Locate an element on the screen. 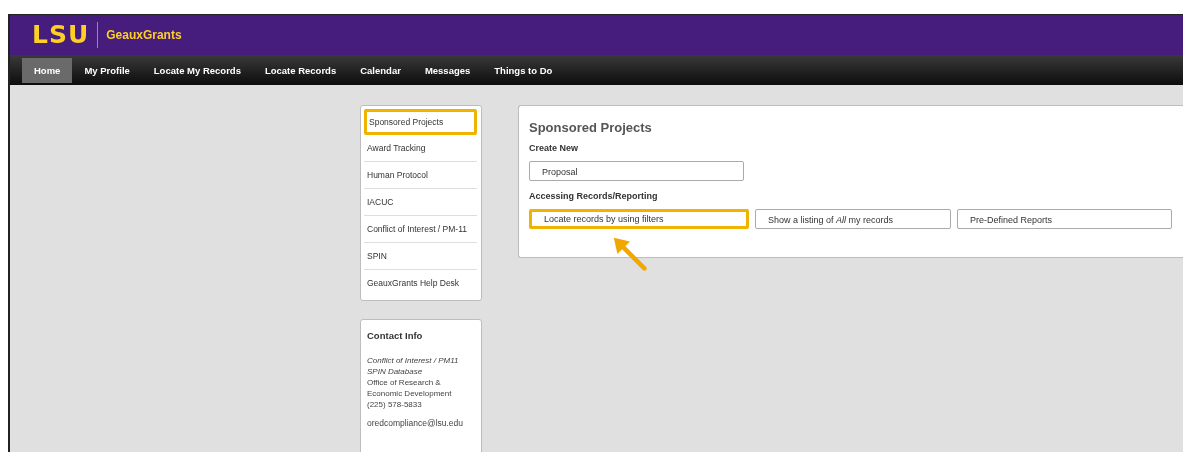  nav-tab: Home is located at coordinates (47, 70).